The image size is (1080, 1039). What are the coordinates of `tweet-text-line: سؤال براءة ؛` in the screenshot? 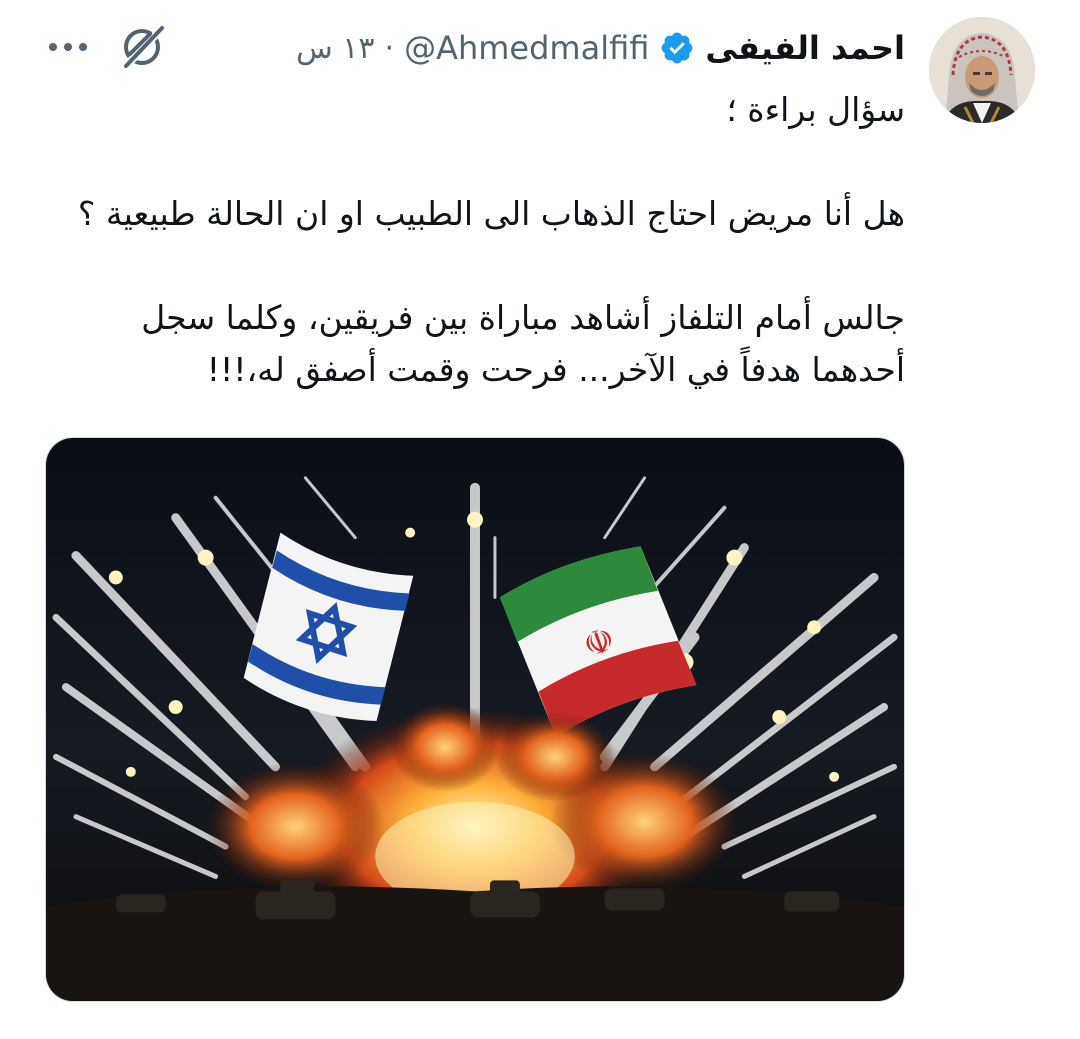 It's located at (815, 109).